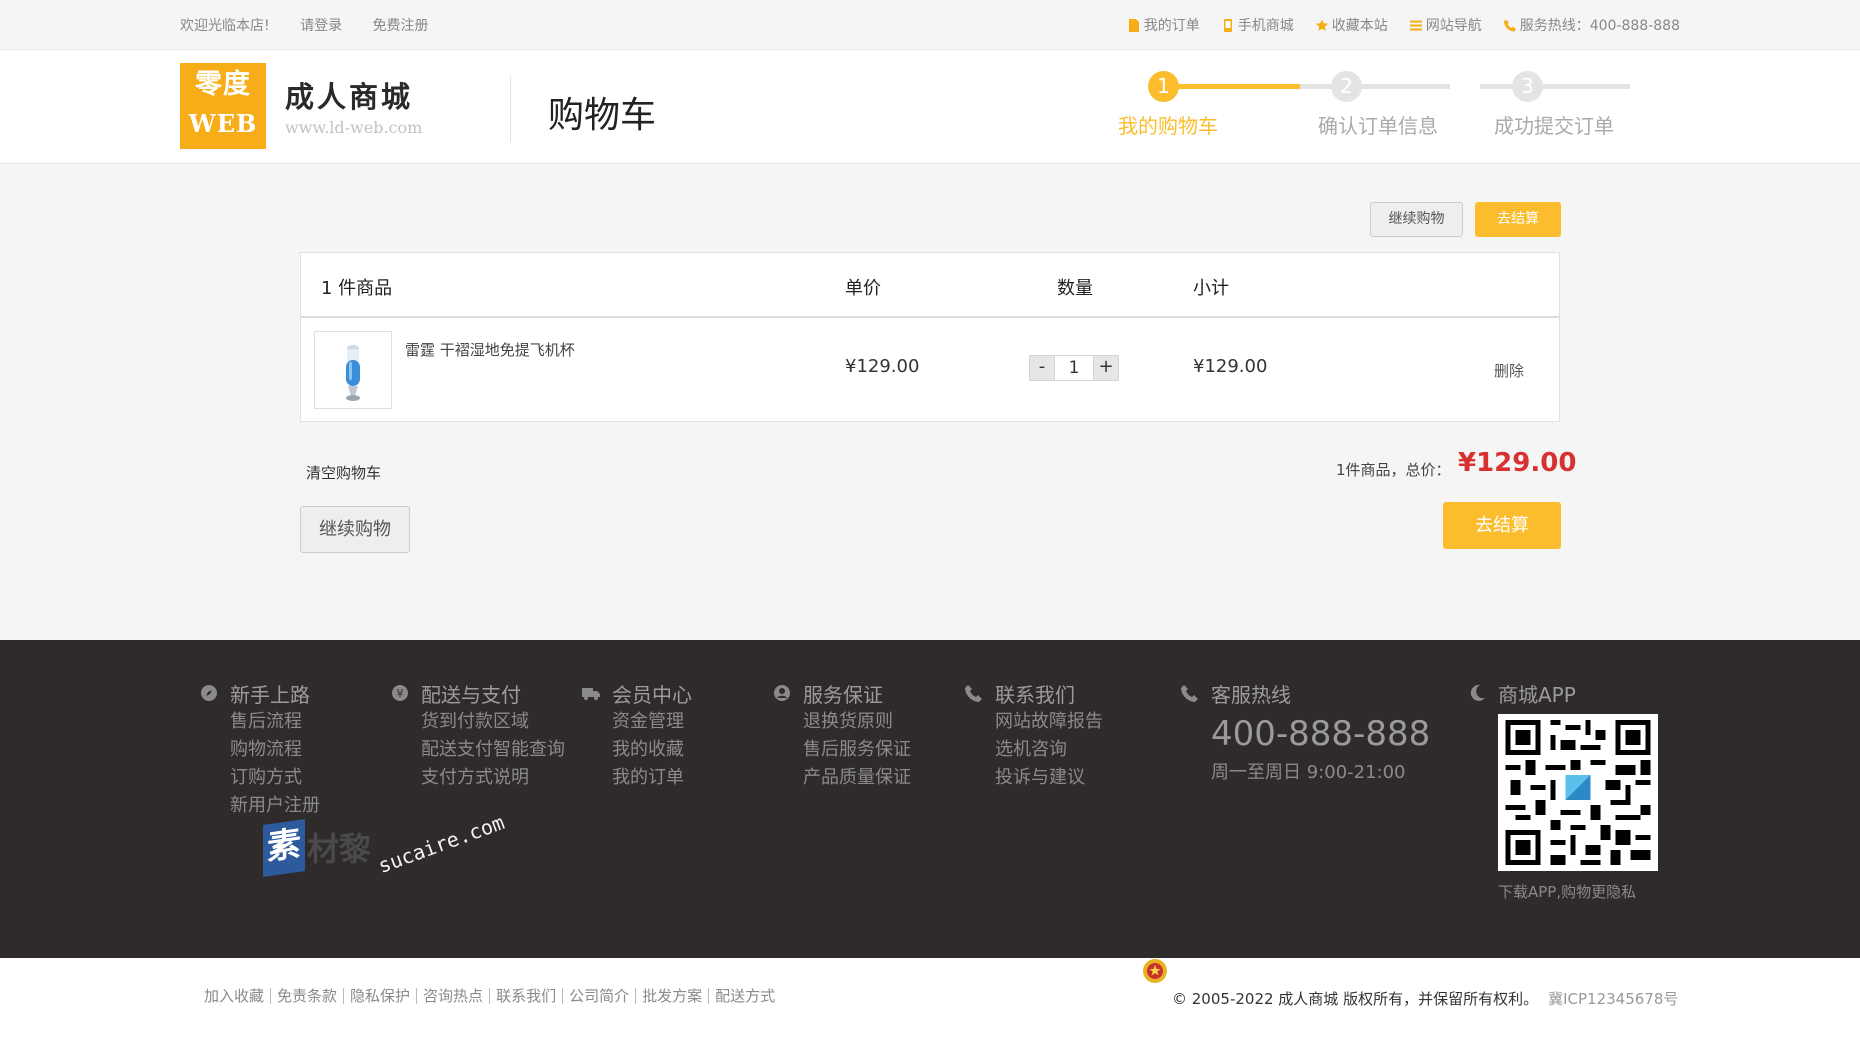 The height and width of the screenshot is (1038, 1860). I want to click on footer-link: 资金管理, so click(648, 721).